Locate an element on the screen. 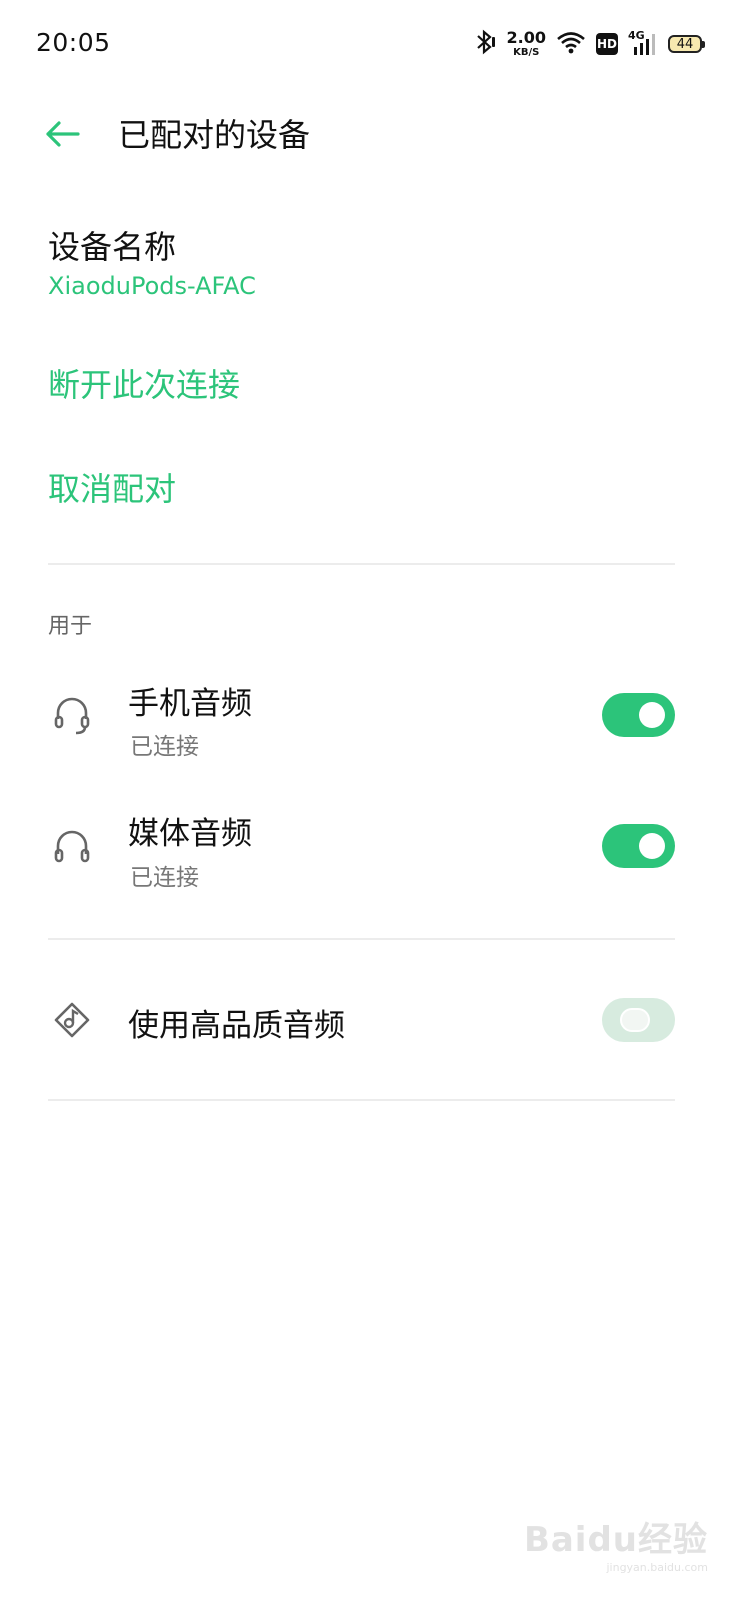  phone-audio-status: 已连接 is located at coordinates (164, 747).